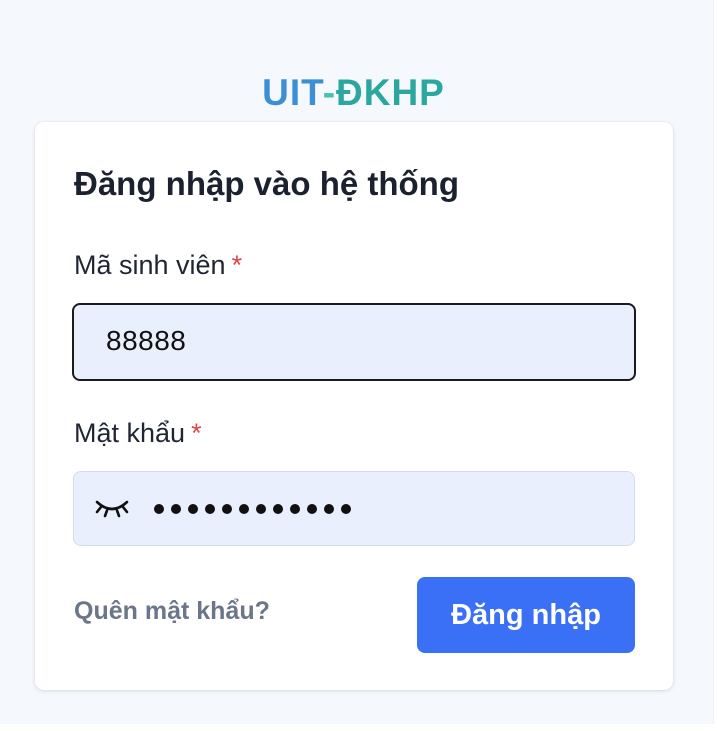  Describe the element at coordinates (390, 92) in the screenshot. I see `logo-dkhp: ĐKHP` at that location.